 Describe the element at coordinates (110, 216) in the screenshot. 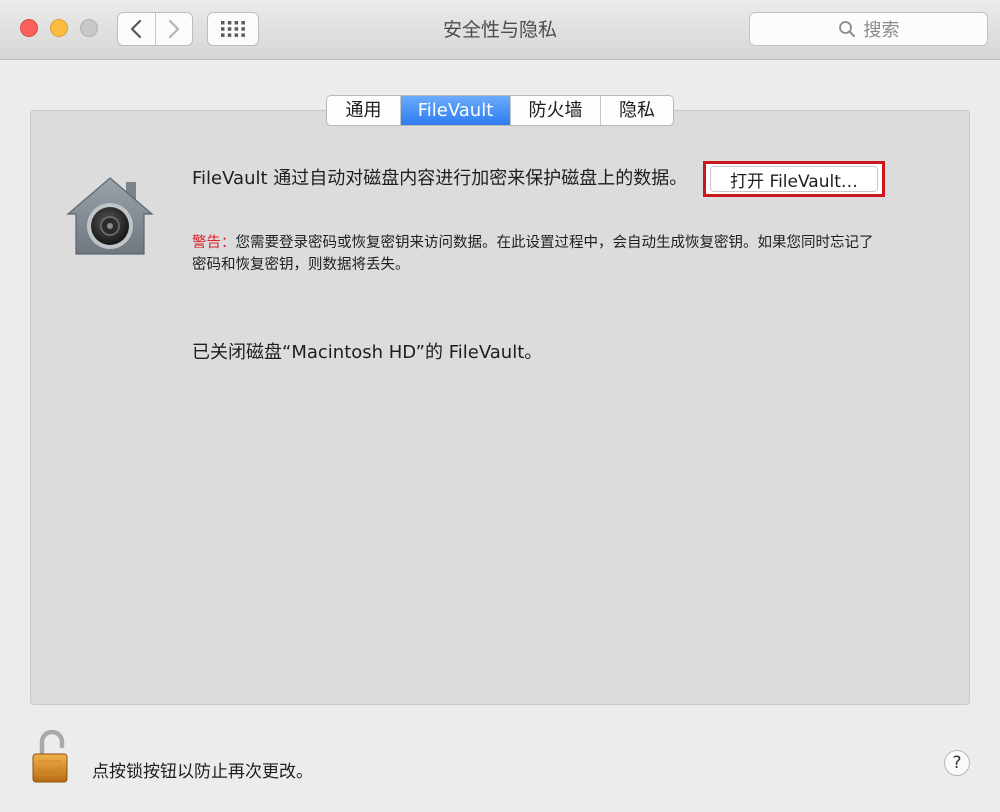

I see `filevault-house-safe-icon` at that location.